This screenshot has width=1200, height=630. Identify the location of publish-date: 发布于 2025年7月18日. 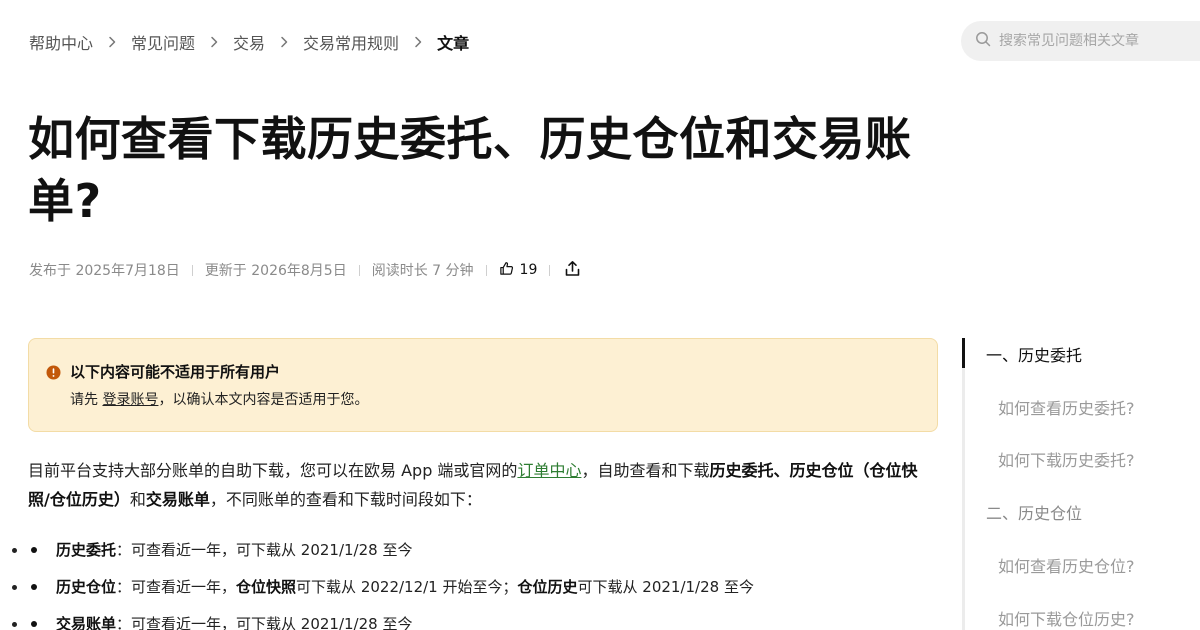
(104, 271).